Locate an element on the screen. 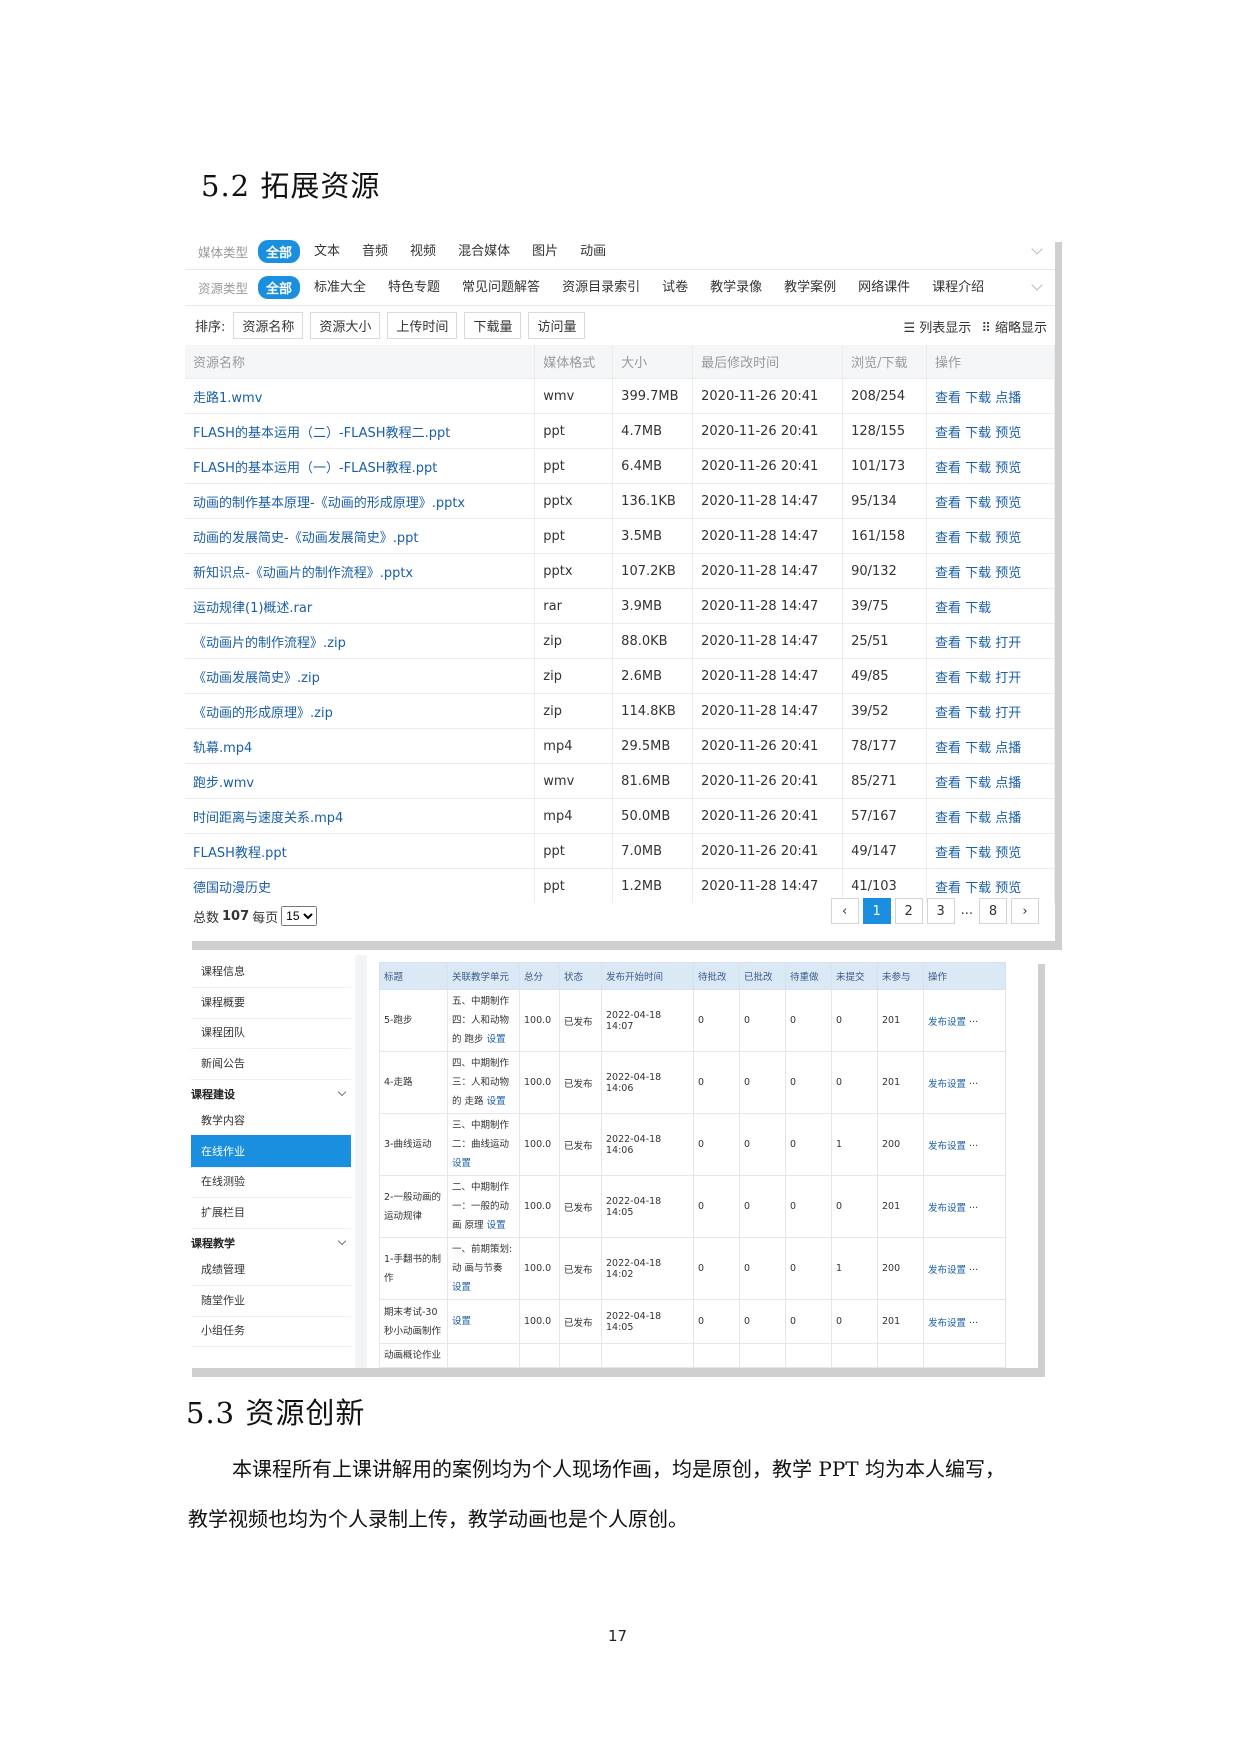 Image resolution: width=1240 pixels, height=1753 pixels. sidebar-item: 课程团队 is located at coordinates (271, 1032).